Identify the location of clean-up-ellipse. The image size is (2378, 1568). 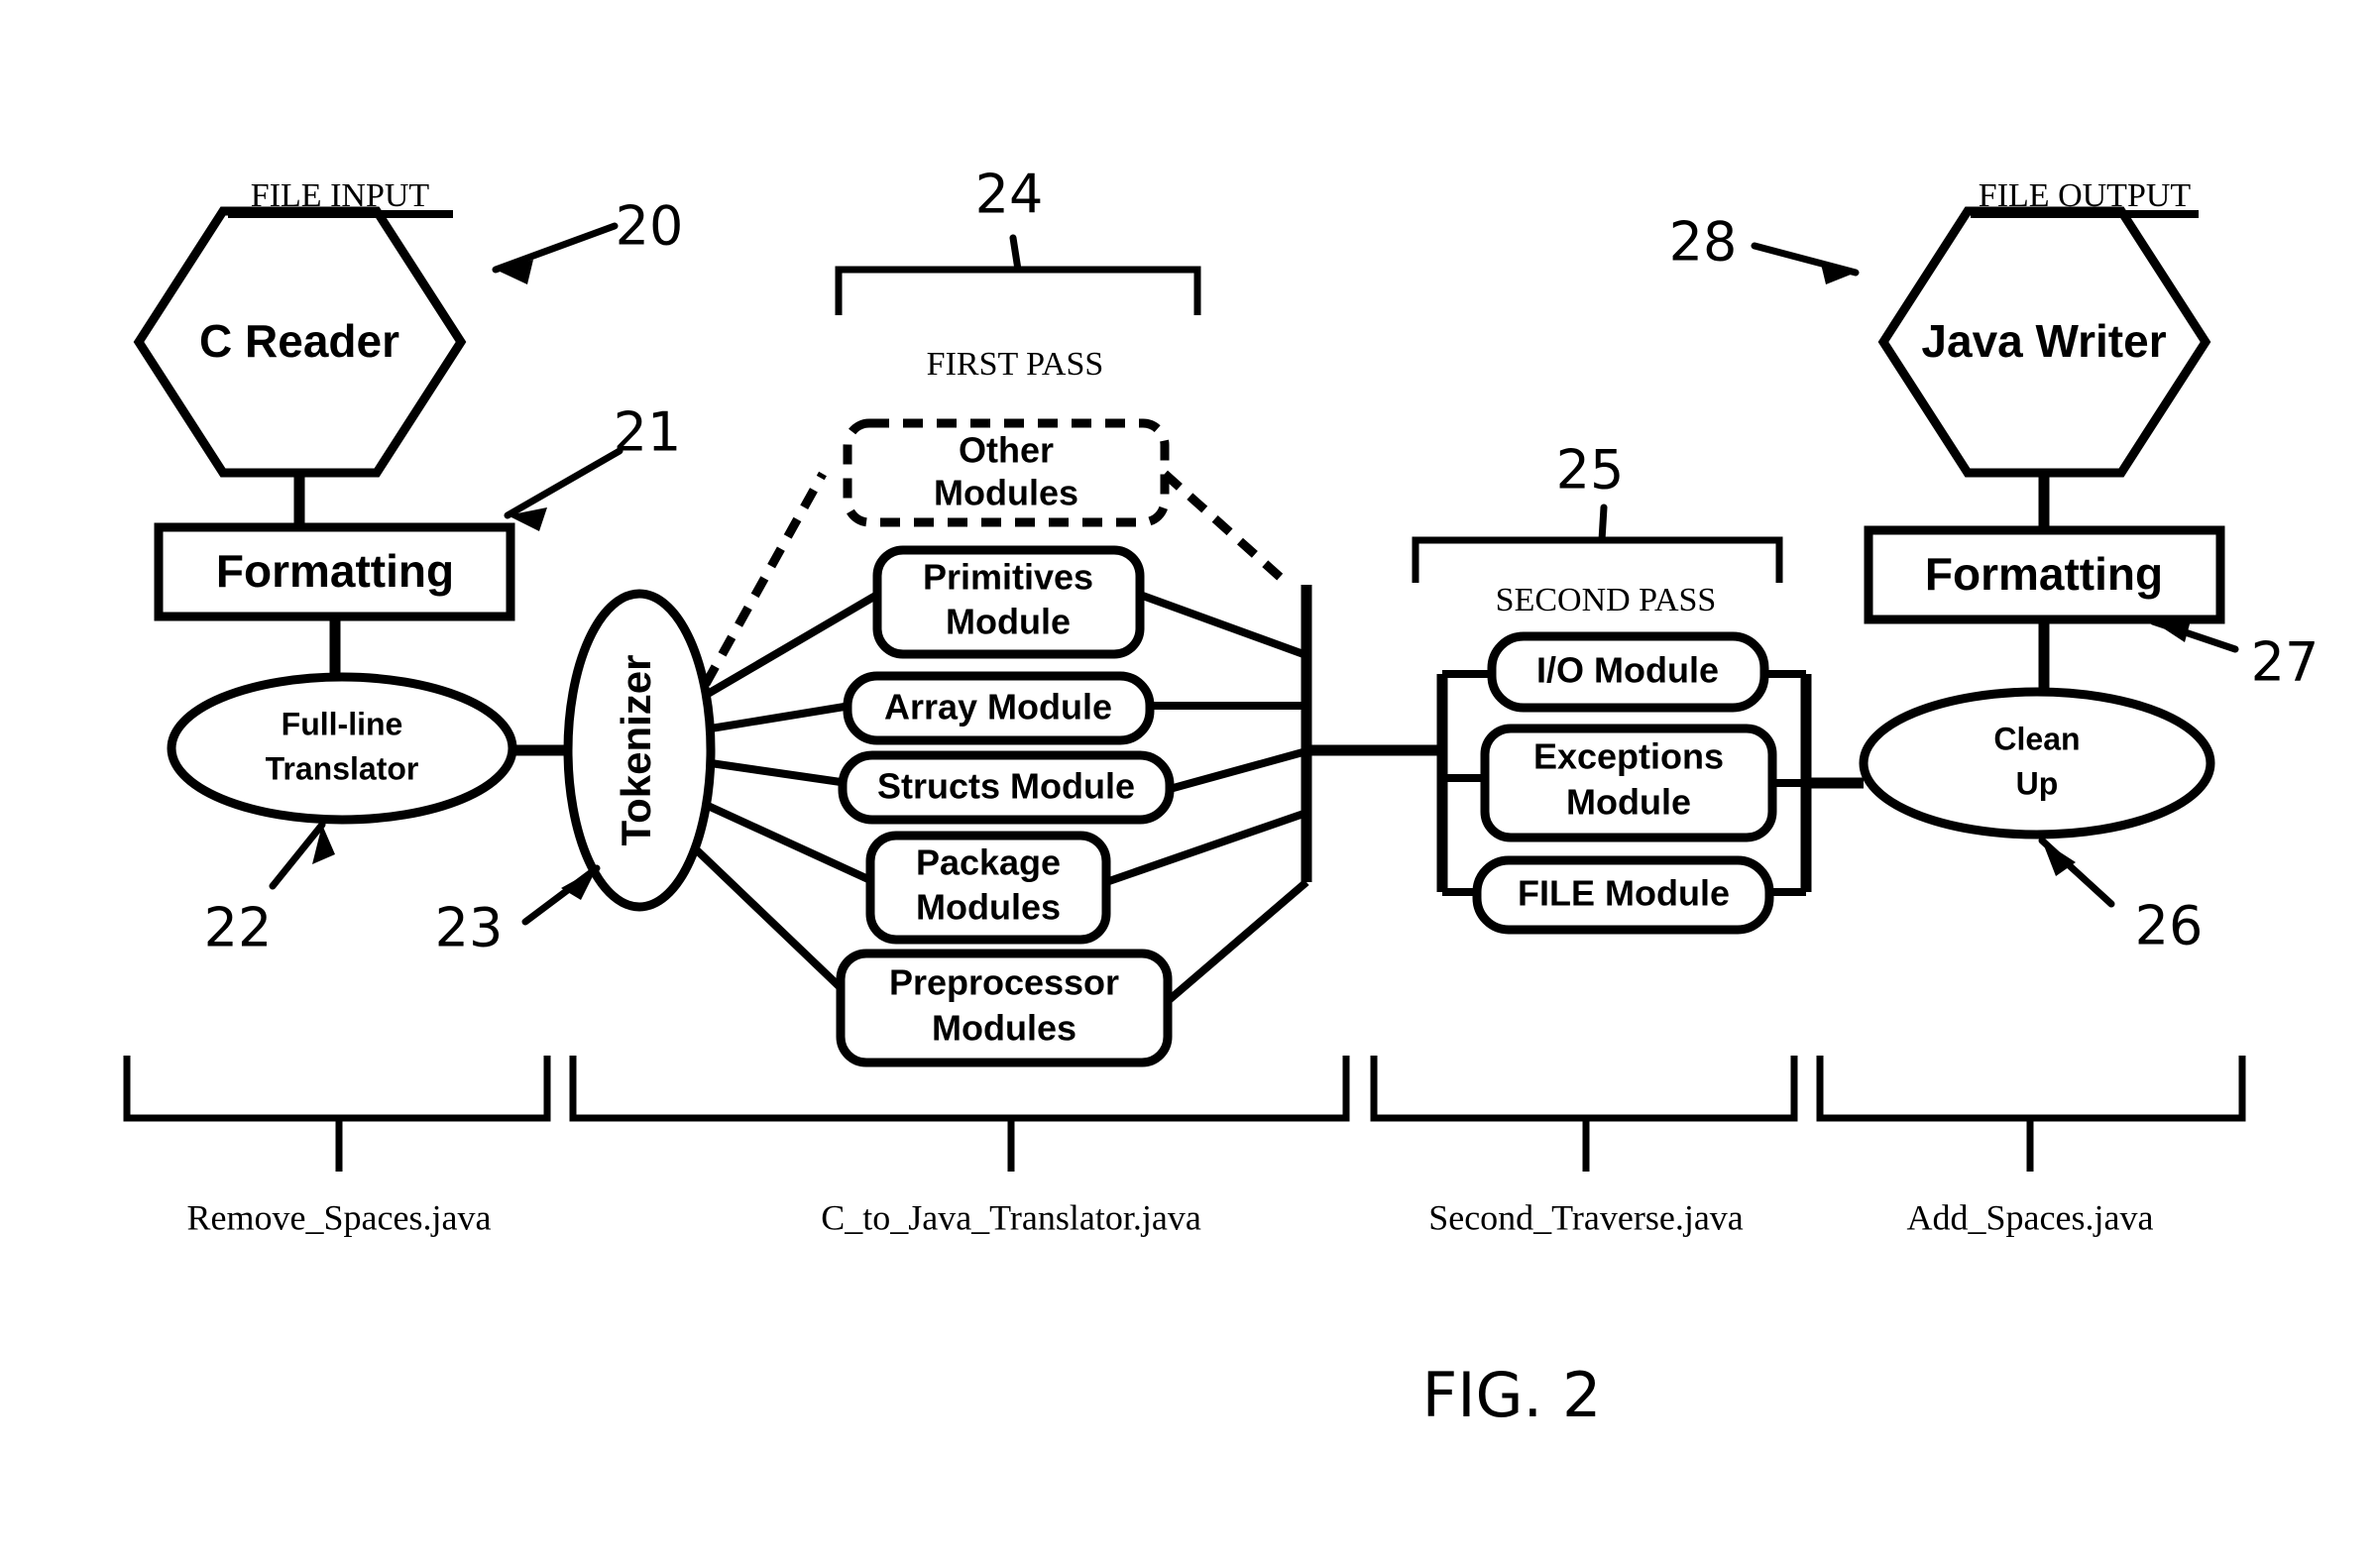
(2037, 763).